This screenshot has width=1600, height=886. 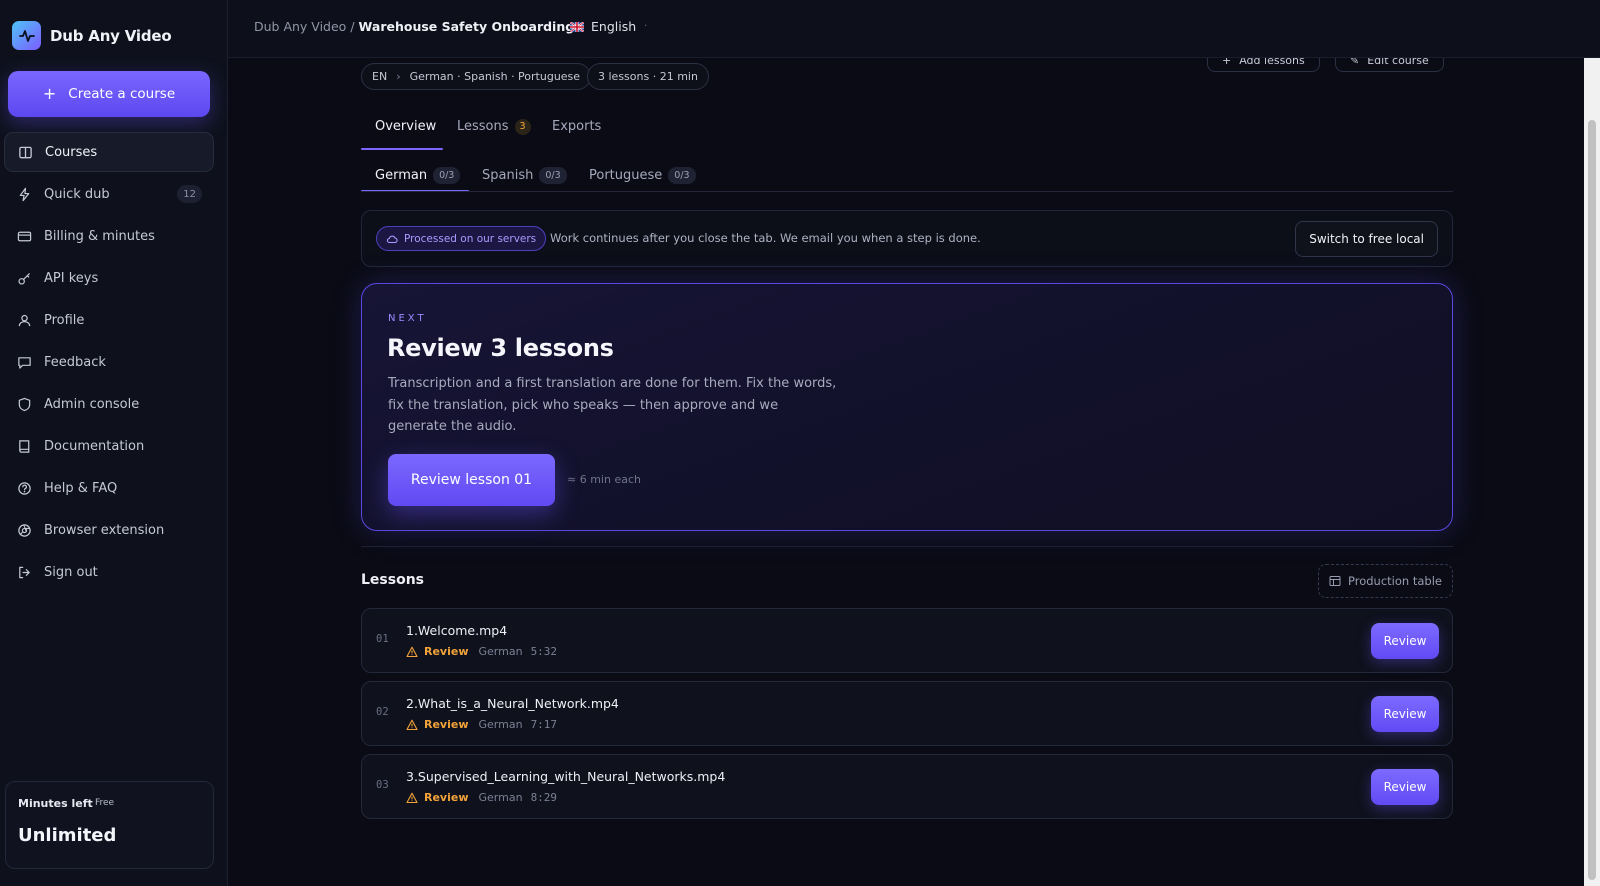 What do you see at coordinates (1395, 581) in the screenshot?
I see `production-table-label: Production table` at bounding box center [1395, 581].